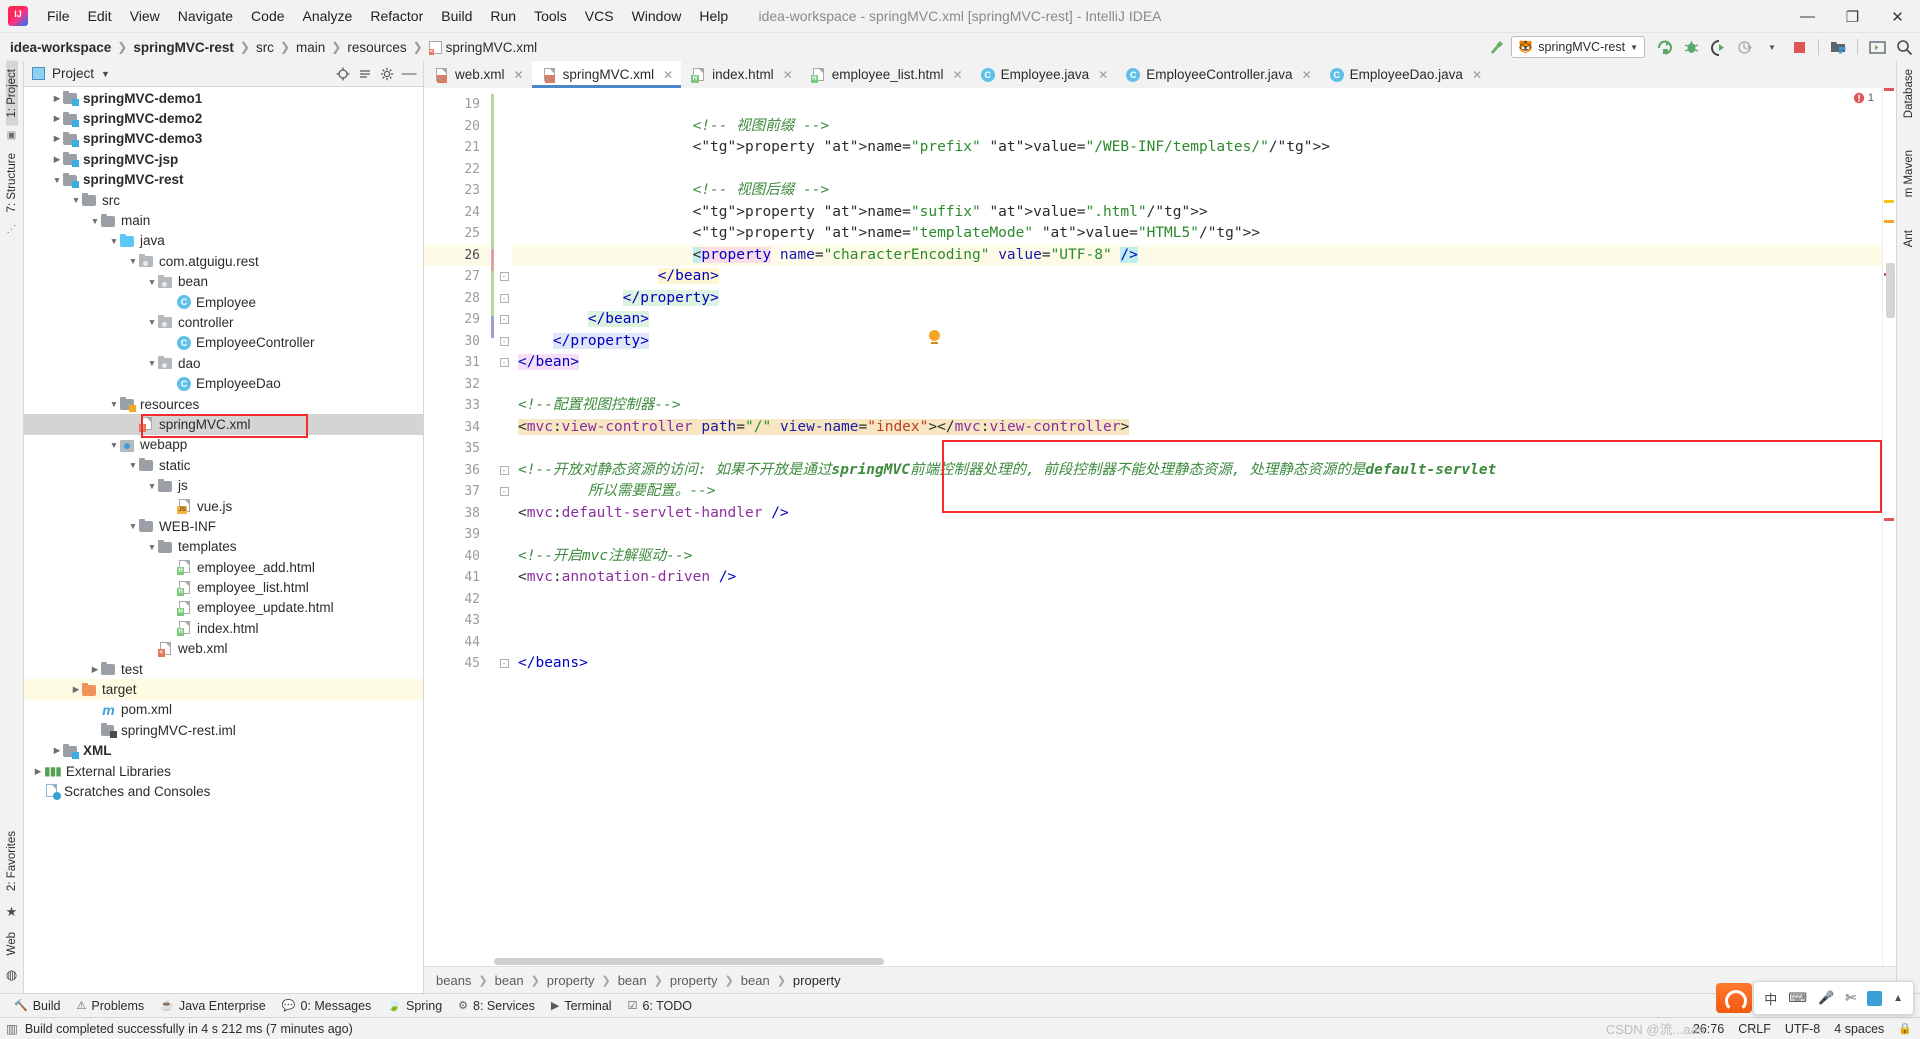 Image resolution: width=1920 pixels, height=1039 pixels. What do you see at coordinates (606, 74) in the screenshot?
I see `tab-springmvc-xml: < springMVC.xml ✕` at bounding box center [606, 74].